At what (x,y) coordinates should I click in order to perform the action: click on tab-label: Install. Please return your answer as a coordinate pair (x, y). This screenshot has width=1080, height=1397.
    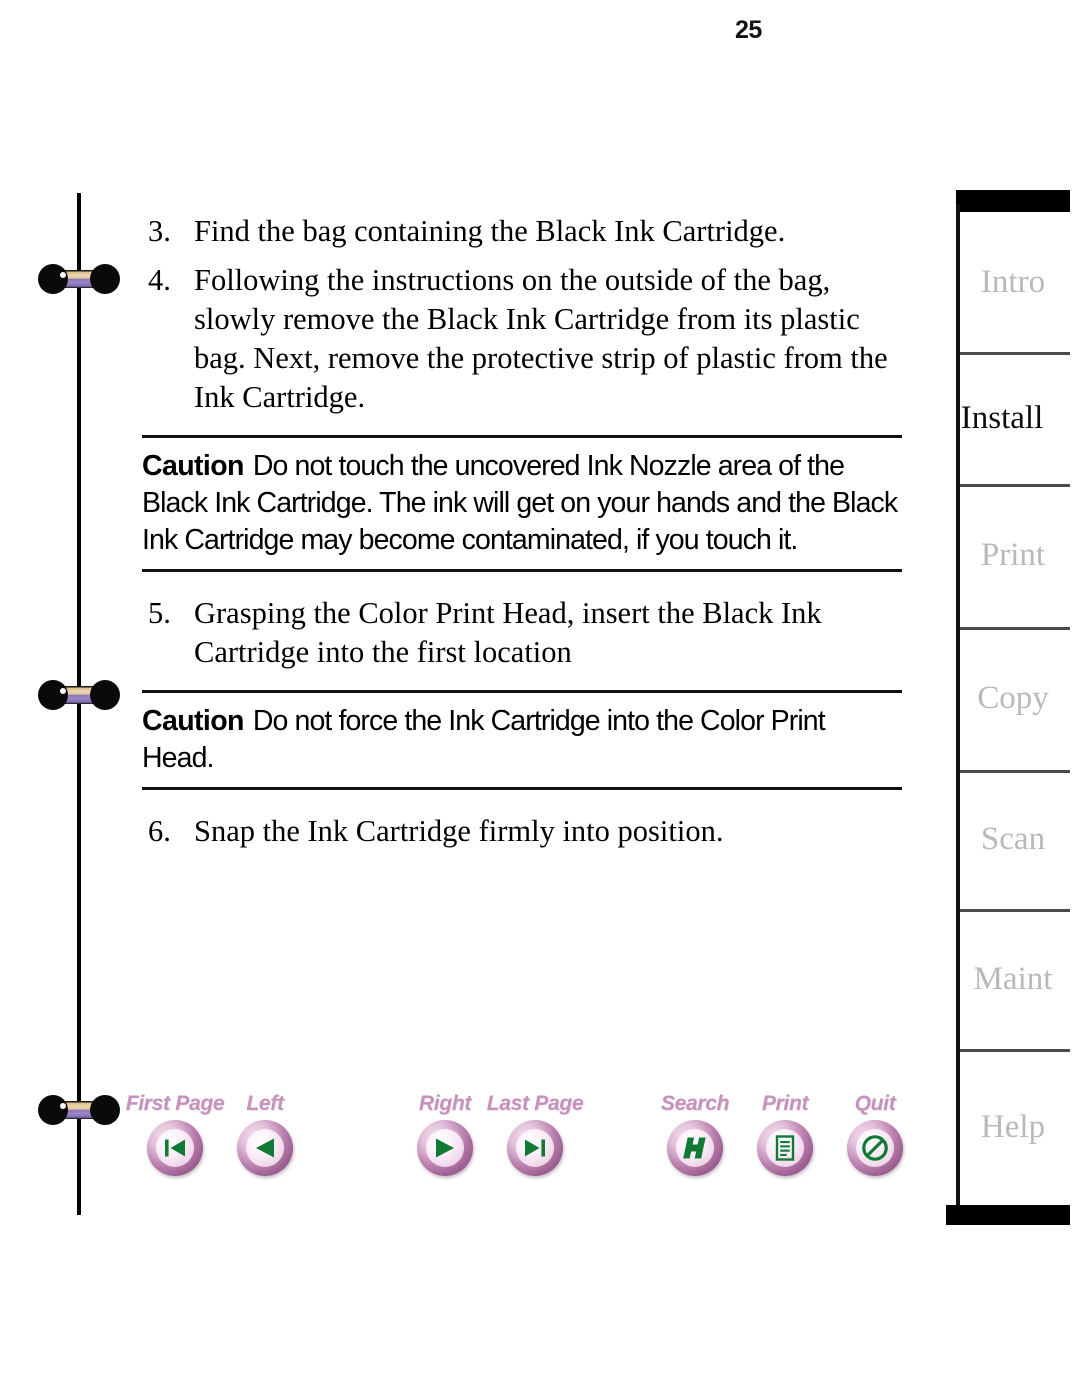
    Looking at the image, I should click on (1002, 417).